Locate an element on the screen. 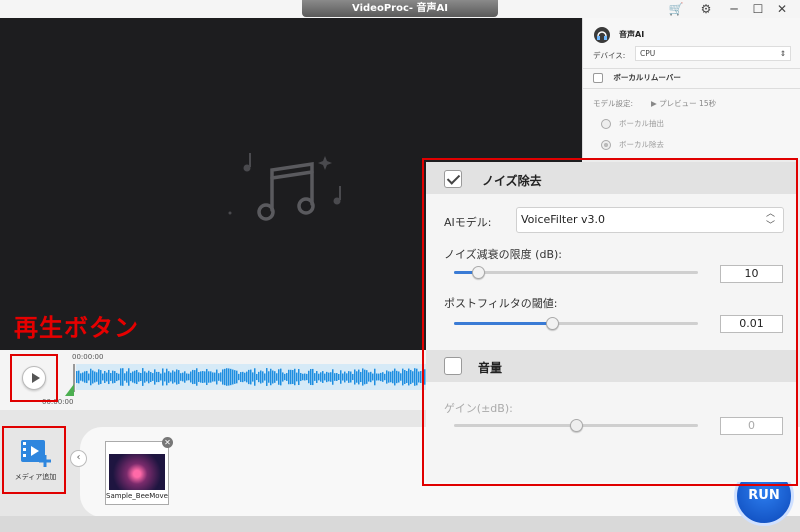  preview-button: ▶ プレビュー 15秒 is located at coordinates (683, 103).